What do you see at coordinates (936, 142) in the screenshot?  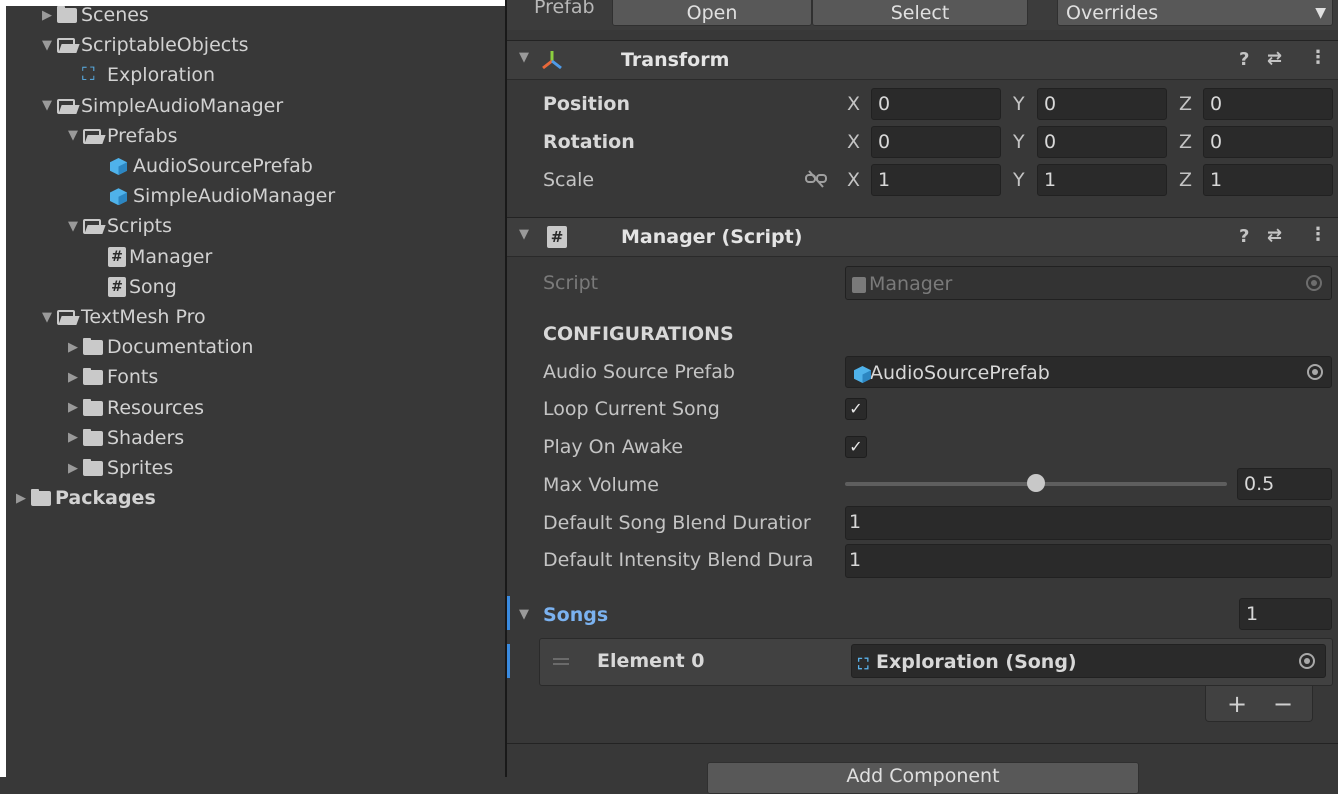 I see `rotation-x-field: 0` at bounding box center [936, 142].